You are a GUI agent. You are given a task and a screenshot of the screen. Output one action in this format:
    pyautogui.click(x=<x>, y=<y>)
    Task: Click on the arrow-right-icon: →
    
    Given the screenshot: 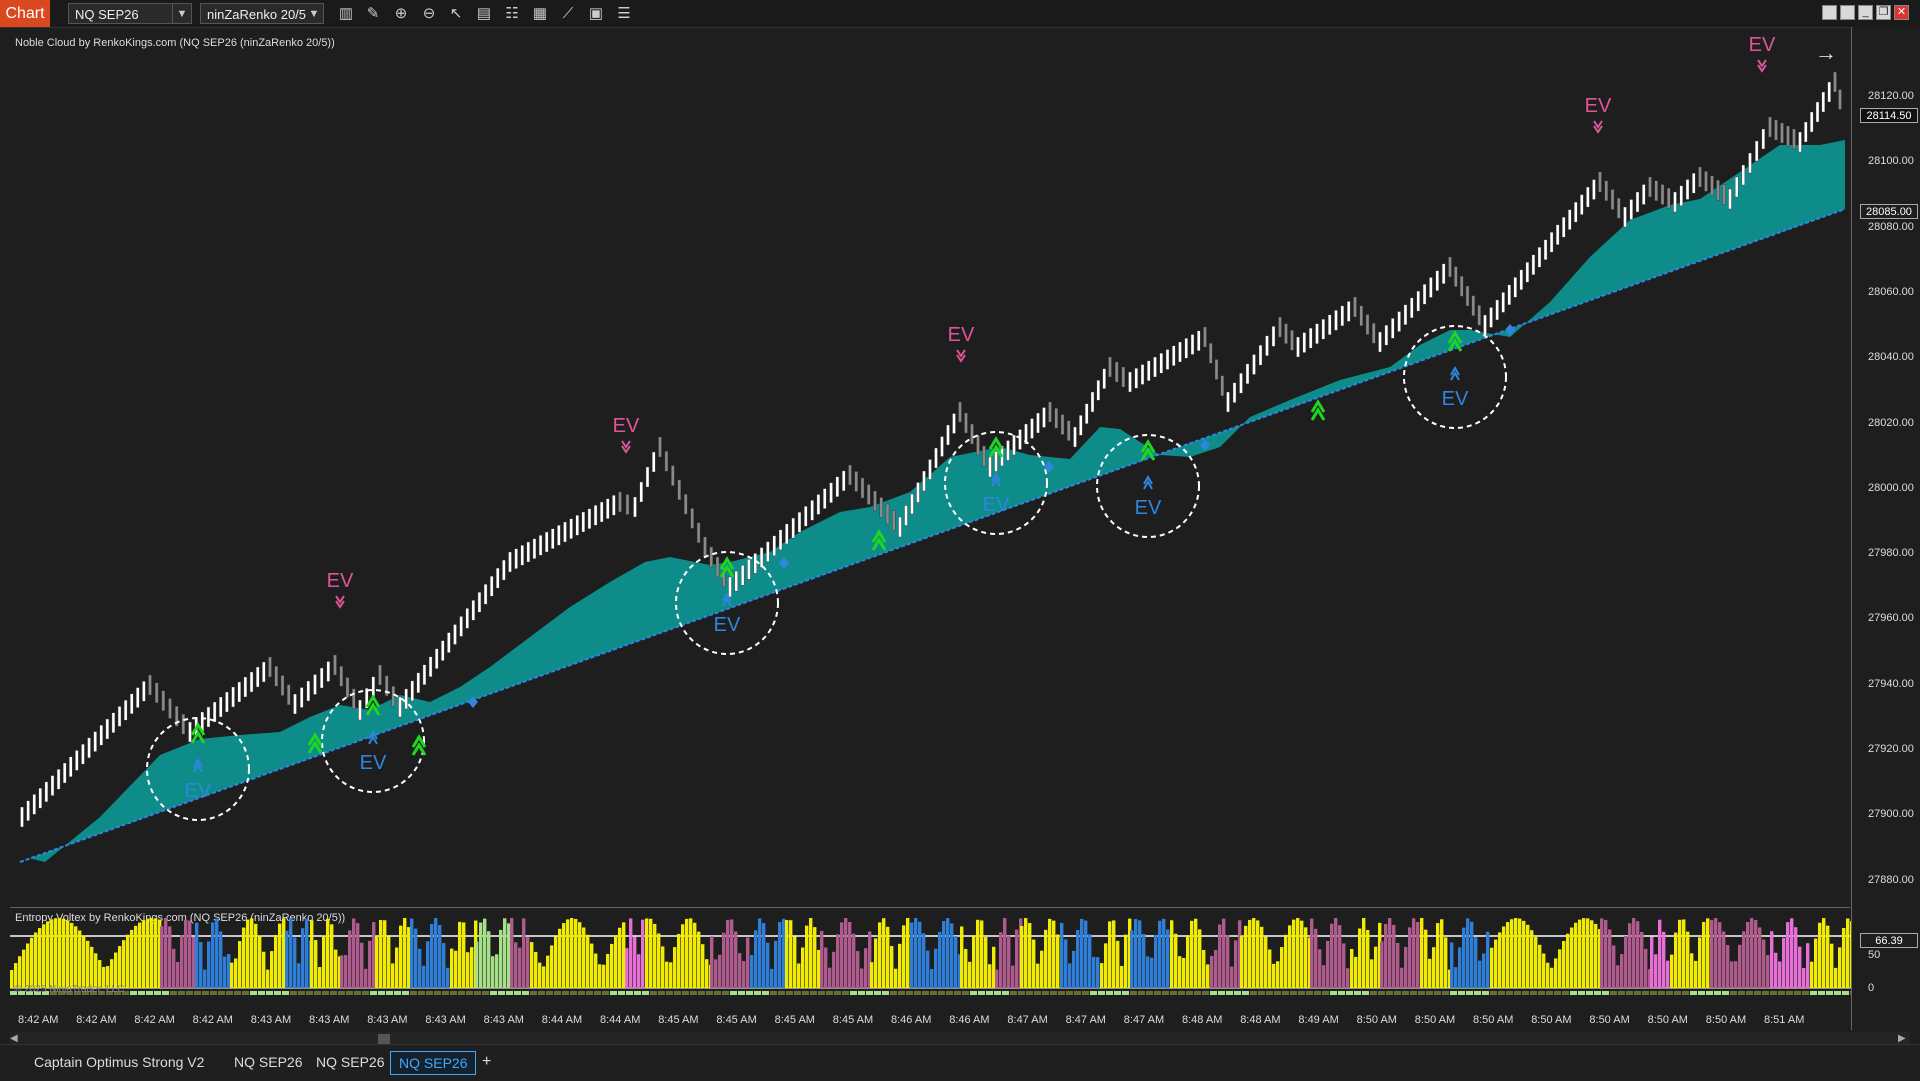 What is the action you would take?
    pyautogui.click(x=1826, y=53)
    